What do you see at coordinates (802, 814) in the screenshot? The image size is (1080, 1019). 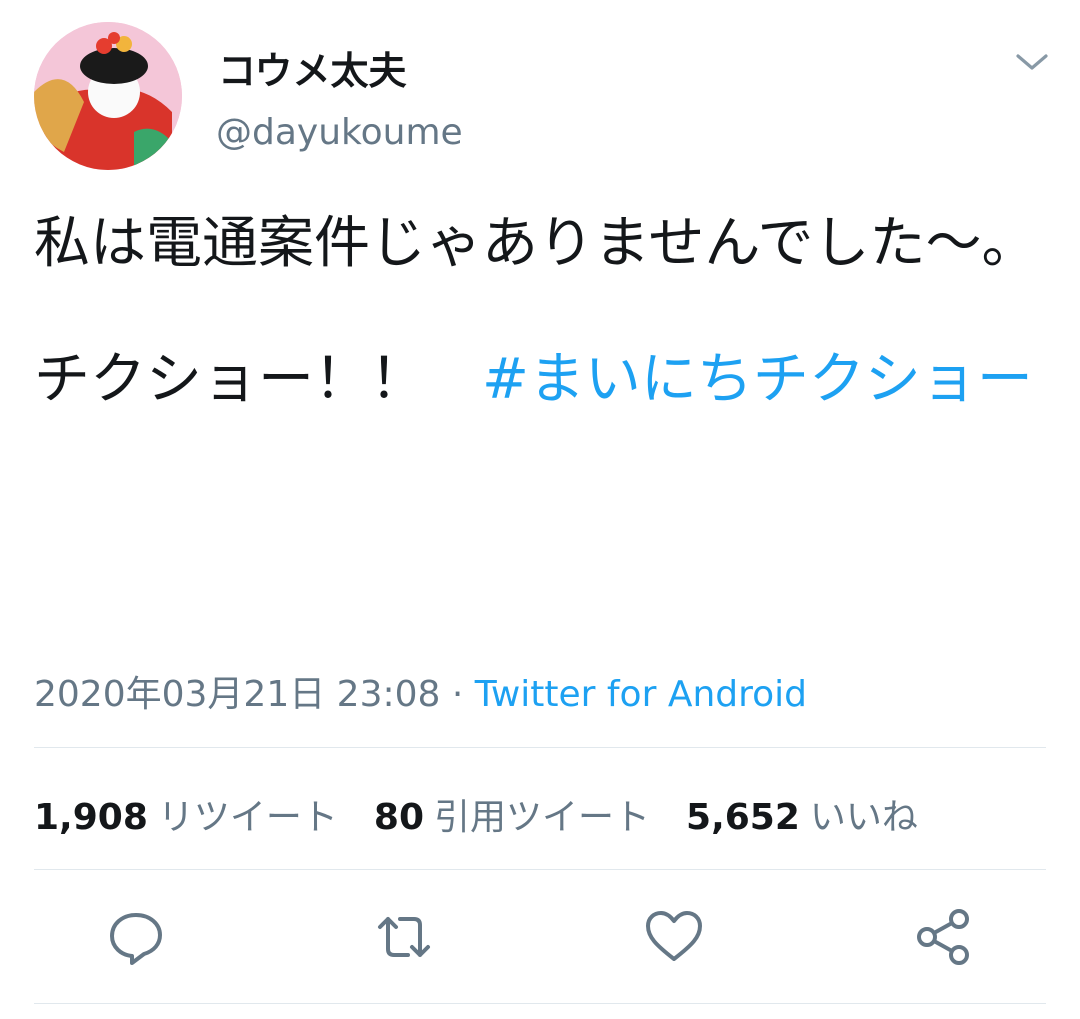 I see `likes-stat: 5,652 いいね` at bounding box center [802, 814].